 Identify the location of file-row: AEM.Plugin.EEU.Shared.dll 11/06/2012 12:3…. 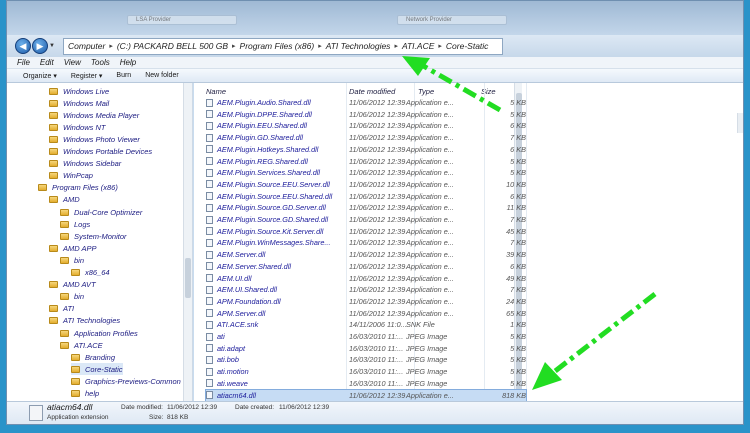
(366, 126).